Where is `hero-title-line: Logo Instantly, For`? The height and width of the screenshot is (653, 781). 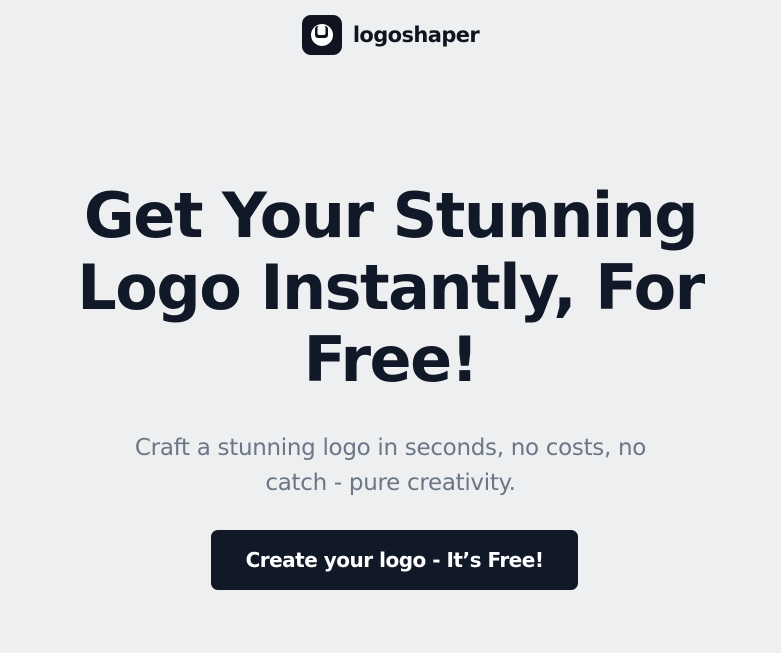 hero-title-line: Logo Instantly, For is located at coordinates (391, 287).